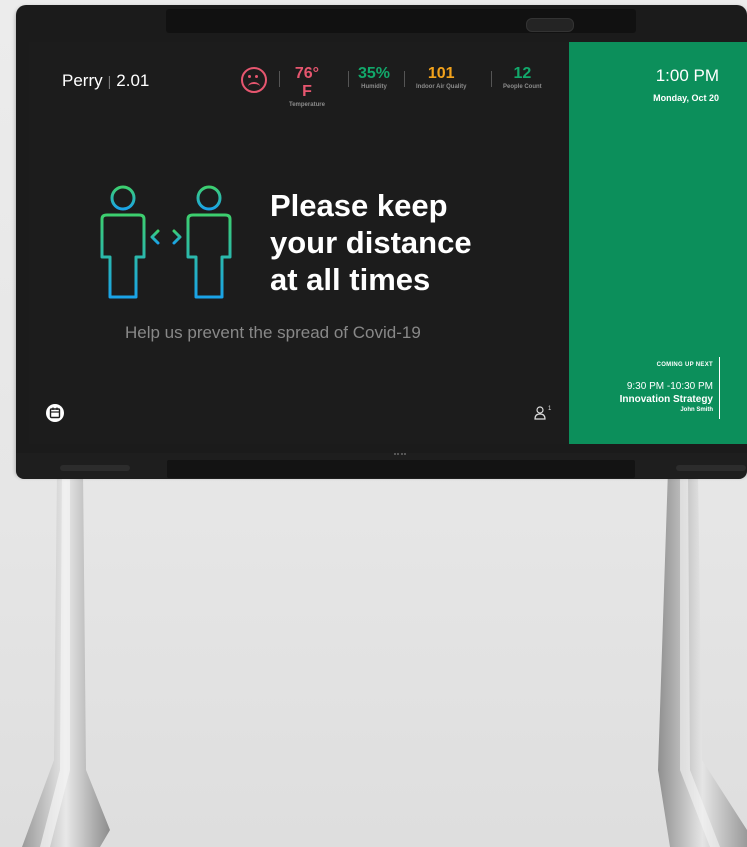  I want to click on camera-icon, so click(550, 25).